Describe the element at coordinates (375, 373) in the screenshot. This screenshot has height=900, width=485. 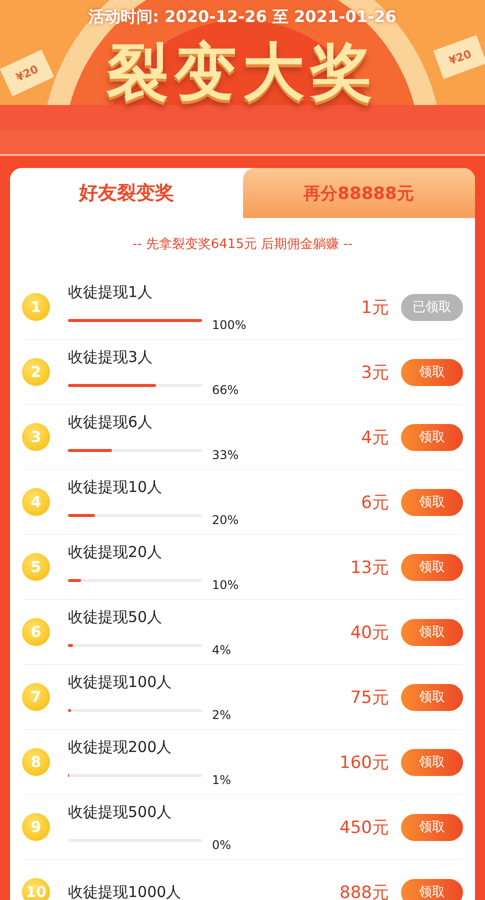
I see `reward-amount: 3元` at that location.